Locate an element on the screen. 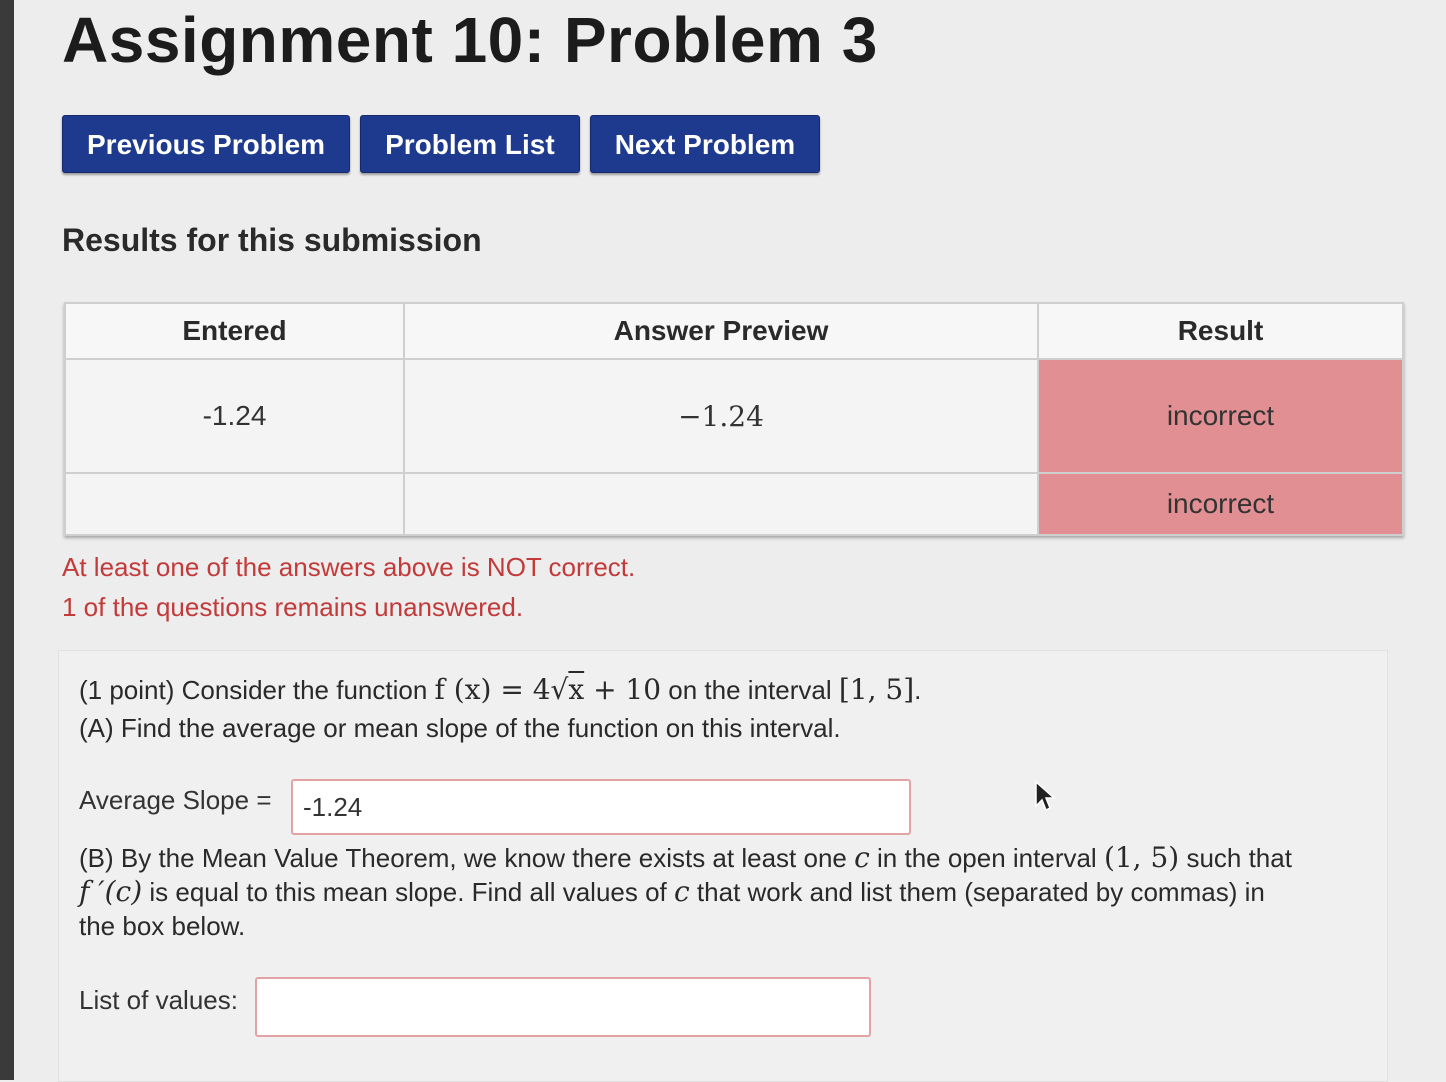  table-row: -1.24 −1.24 incorrect is located at coordinates (734, 416).